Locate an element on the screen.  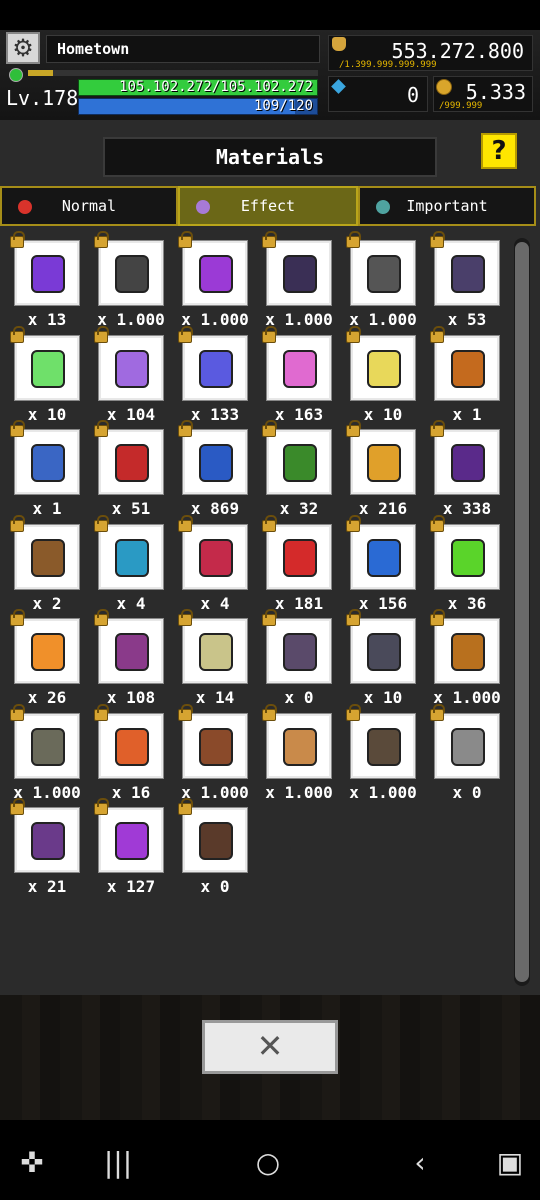
item-cell: x 13 is located at coordinates (42, 281).